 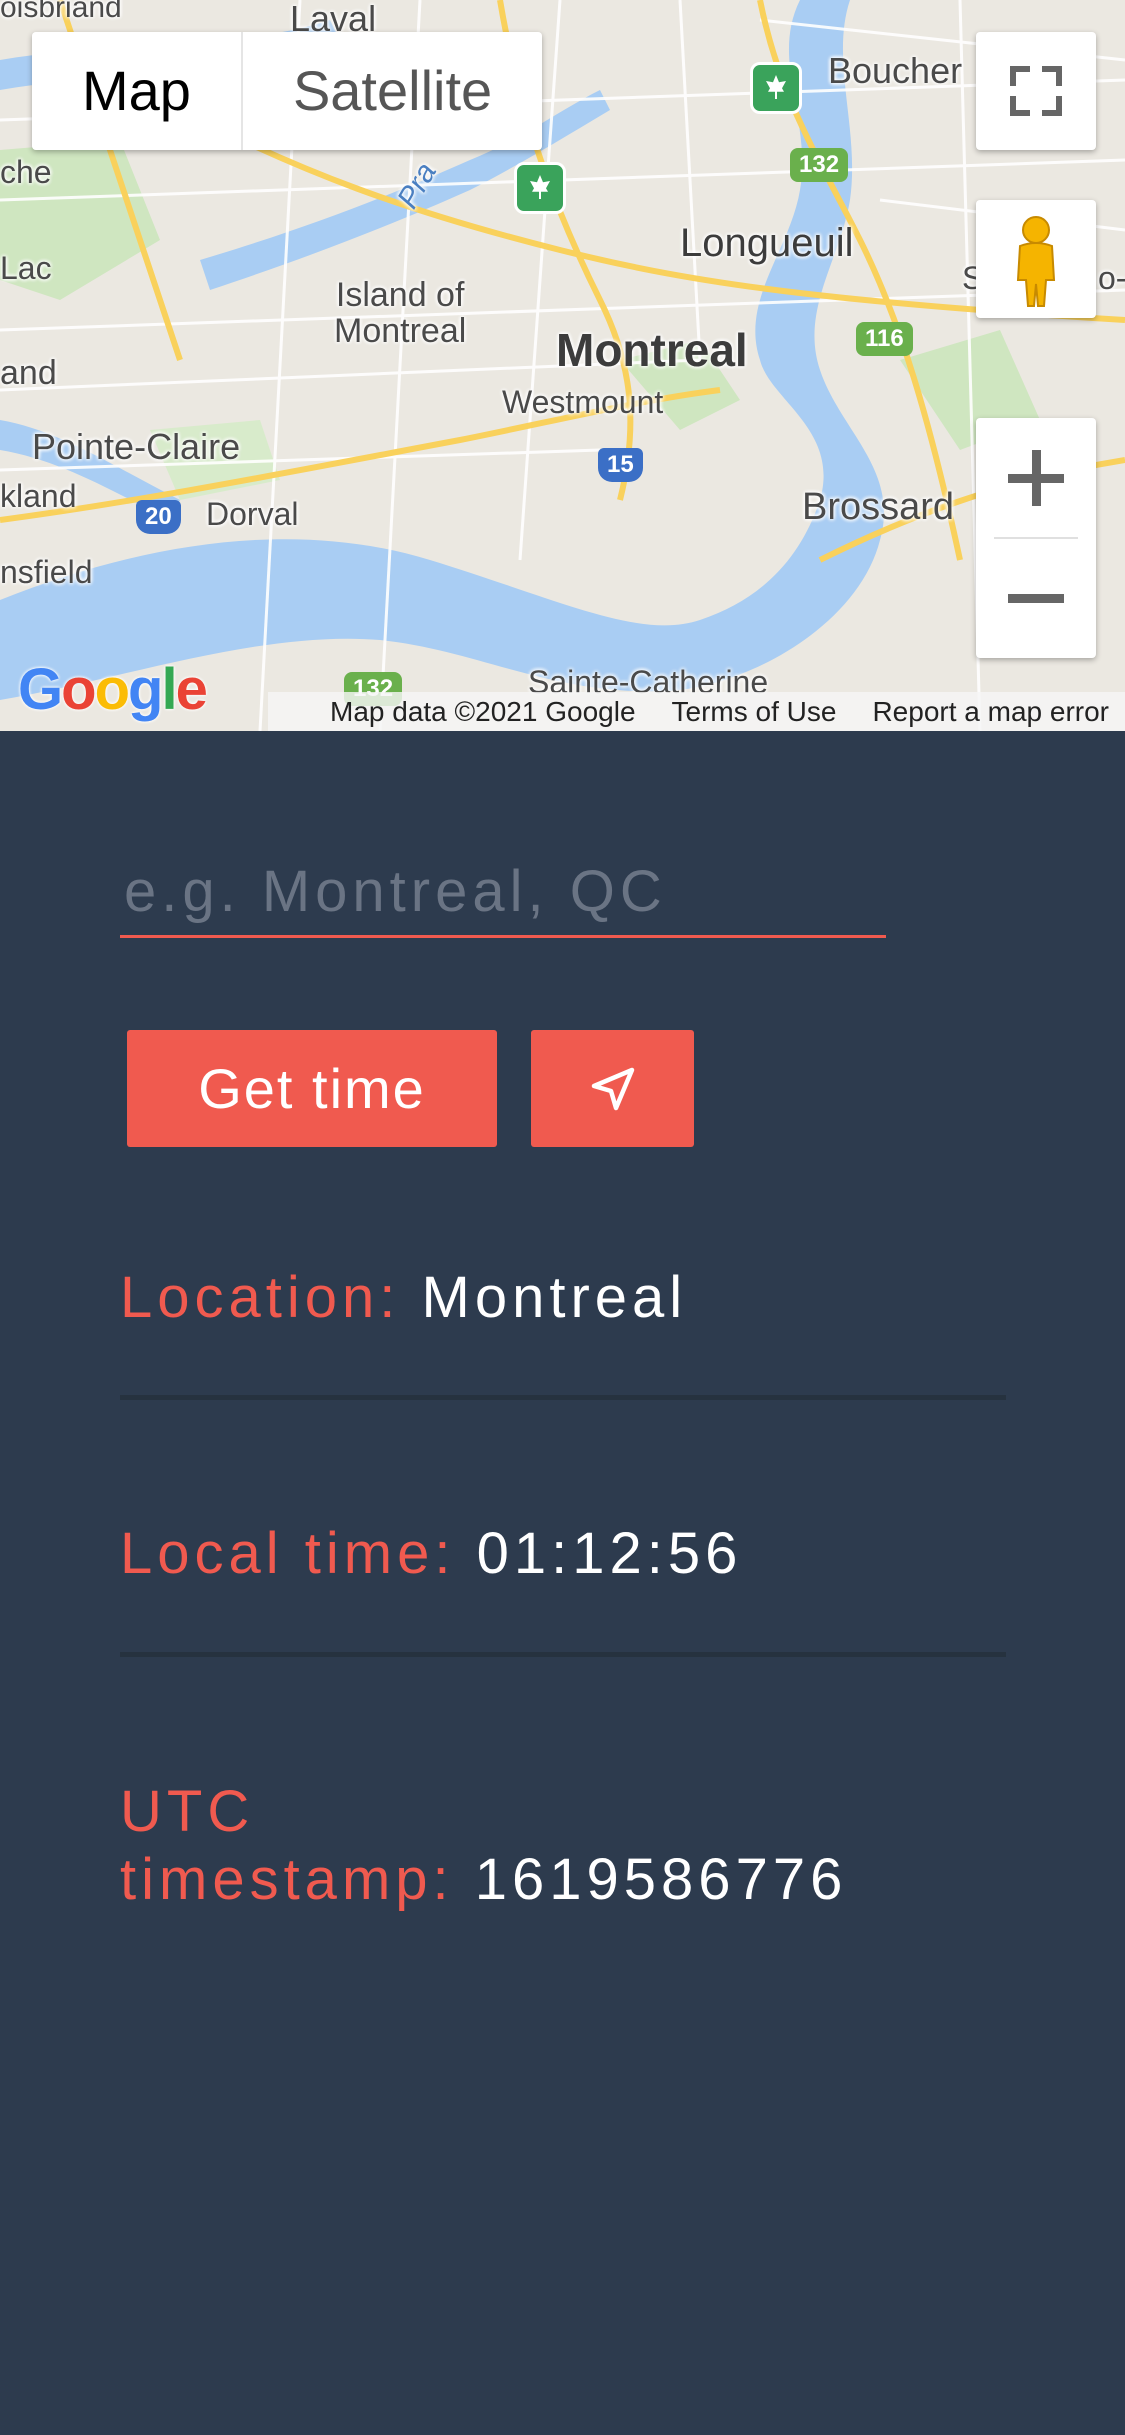 I want to click on zoom-out-button, so click(x=1036, y=598).